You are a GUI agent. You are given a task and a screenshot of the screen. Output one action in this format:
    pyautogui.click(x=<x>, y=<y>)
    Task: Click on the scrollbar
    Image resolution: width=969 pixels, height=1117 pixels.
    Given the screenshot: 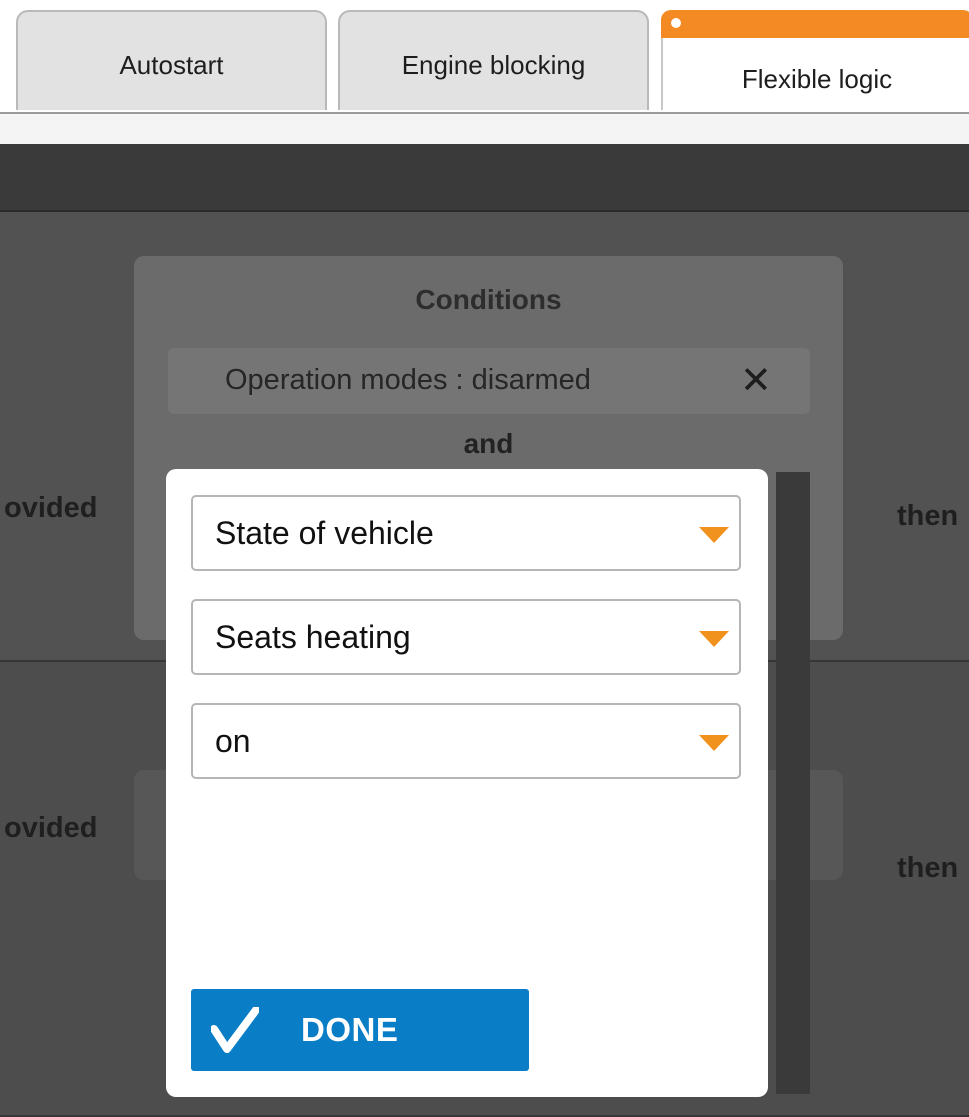 What is the action you would take?
    pyautogui.click(x=793, y=783)
    